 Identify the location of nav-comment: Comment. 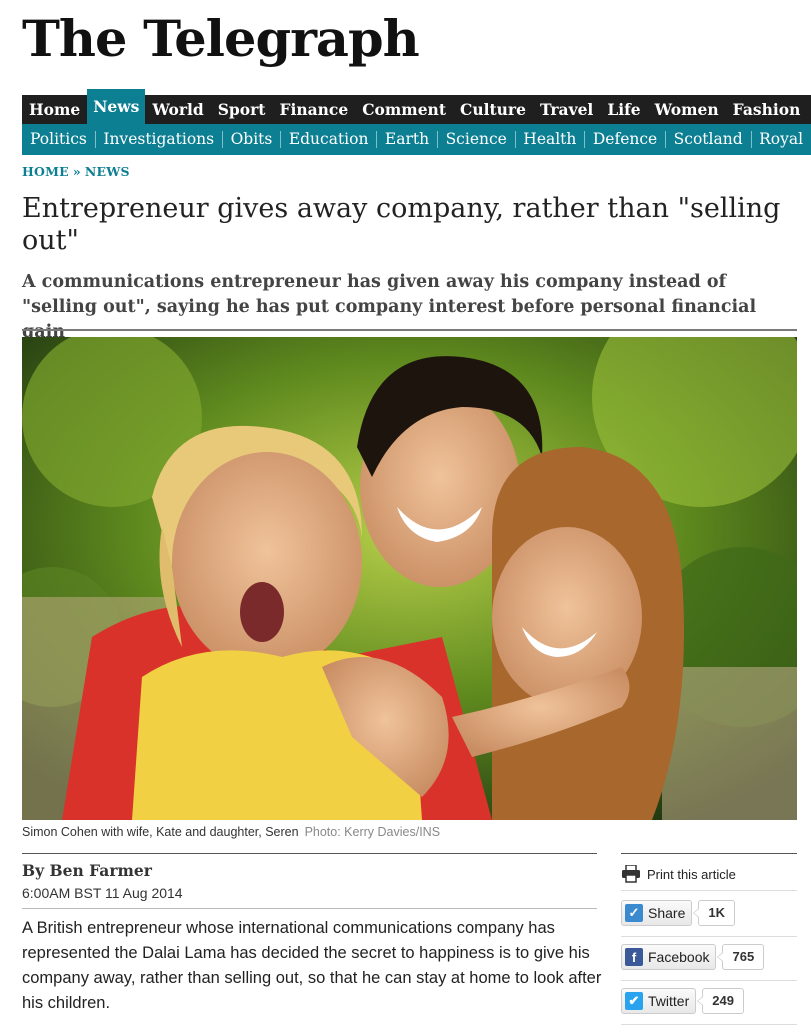
(404, 109).